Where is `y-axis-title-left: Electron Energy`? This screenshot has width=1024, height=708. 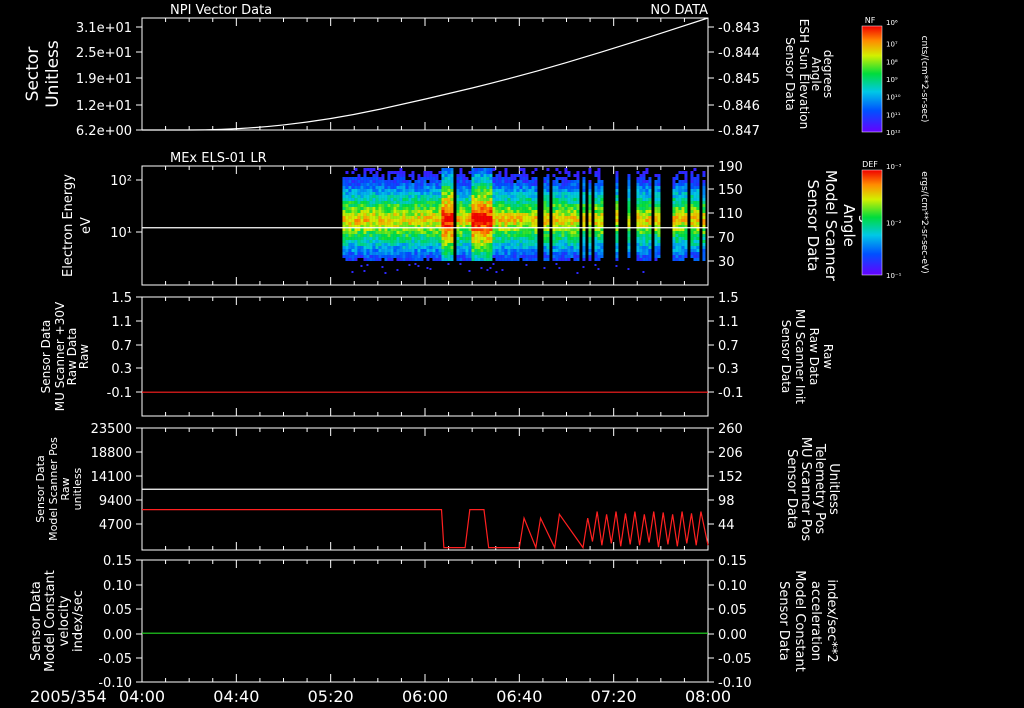
y-axis-title-left: Electron Energy is located at coordinates (68, 225).